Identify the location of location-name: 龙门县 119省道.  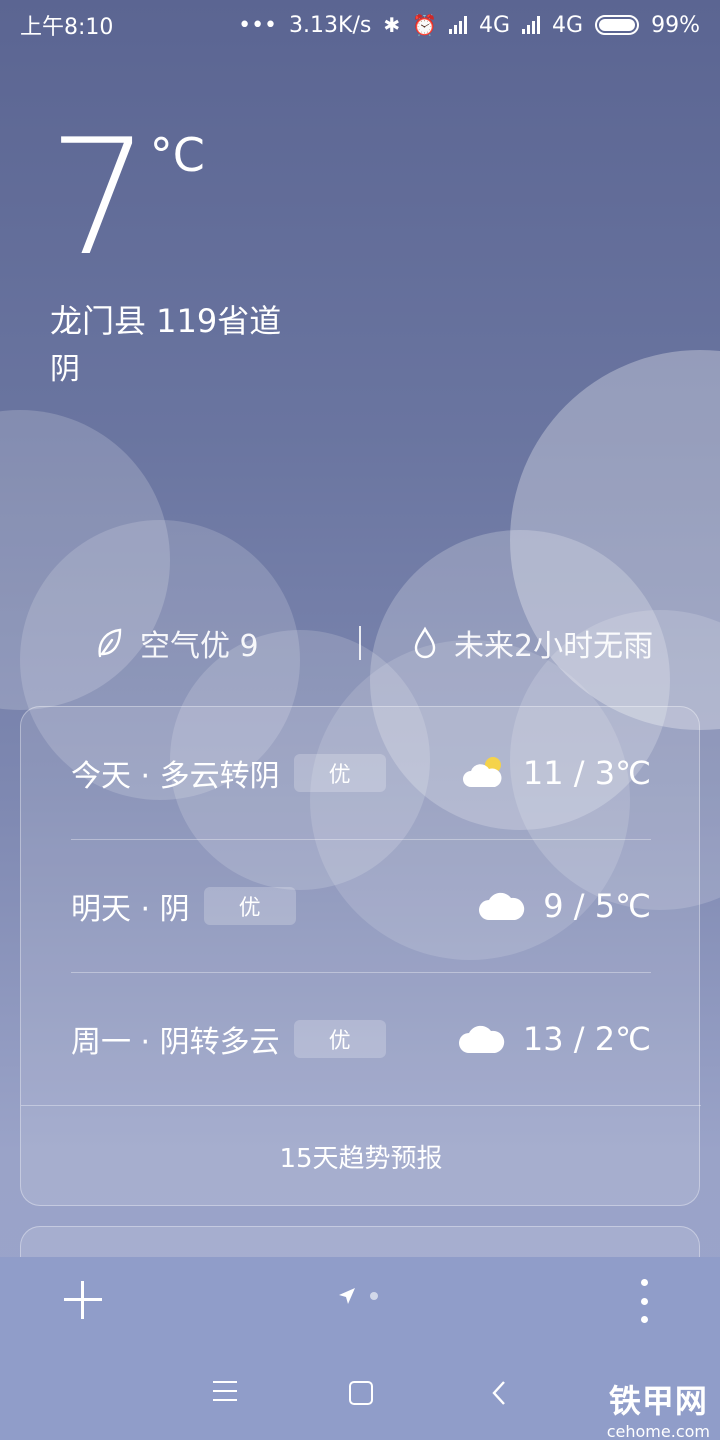
(165, 319).